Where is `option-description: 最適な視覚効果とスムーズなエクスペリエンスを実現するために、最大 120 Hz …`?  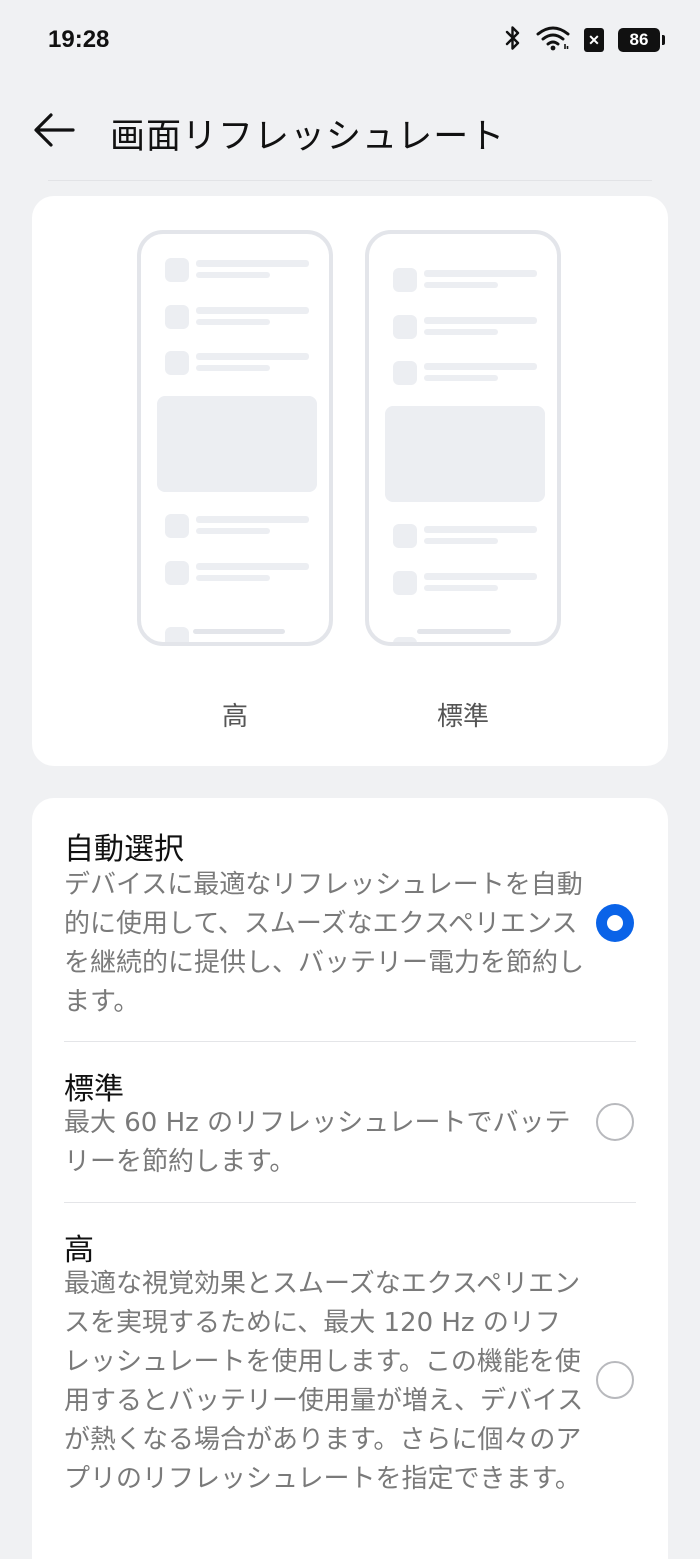 option-description: 最適な視覚効果とスムーズなエクスペリエンスを実現するために、最大 120 Hz … is located at coordinates (324, 1381).